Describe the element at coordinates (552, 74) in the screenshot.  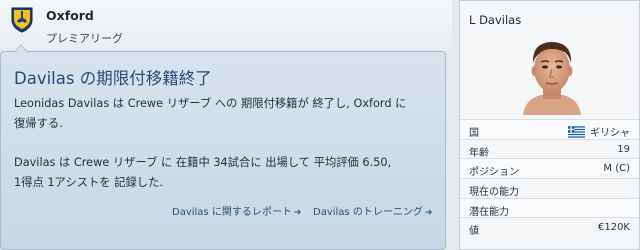
I see `player-face-icon` at that location.